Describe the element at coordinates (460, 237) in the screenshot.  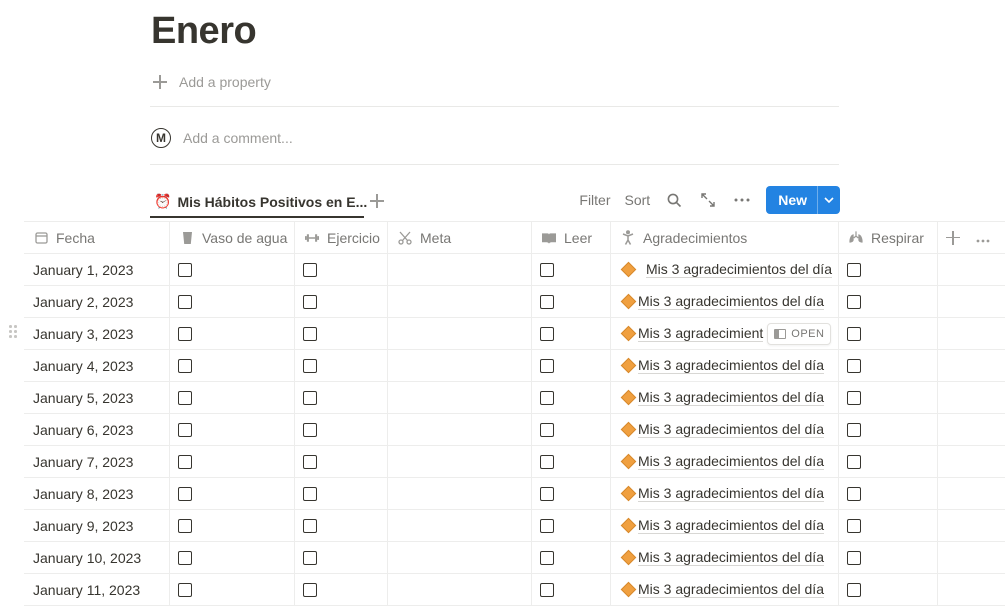
I see `column-header-meta: Meta` at that location.